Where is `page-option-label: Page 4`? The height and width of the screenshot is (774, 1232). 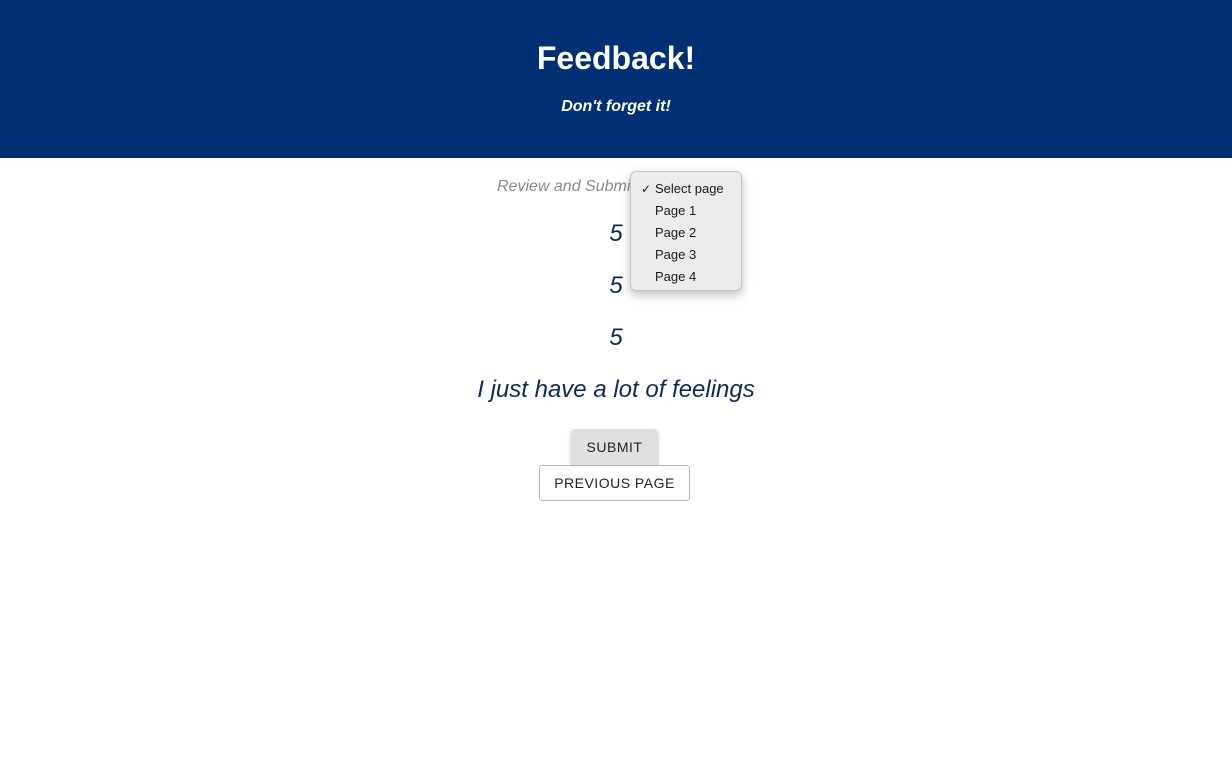 page-option-label: Page 4 is located at coordinates (676, 276).